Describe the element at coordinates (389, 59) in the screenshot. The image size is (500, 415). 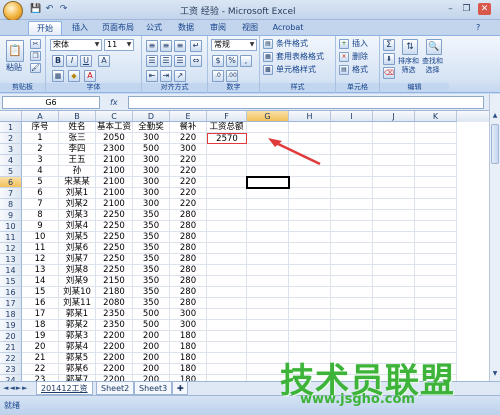
I see `fill-icon: ⬇` at that location.